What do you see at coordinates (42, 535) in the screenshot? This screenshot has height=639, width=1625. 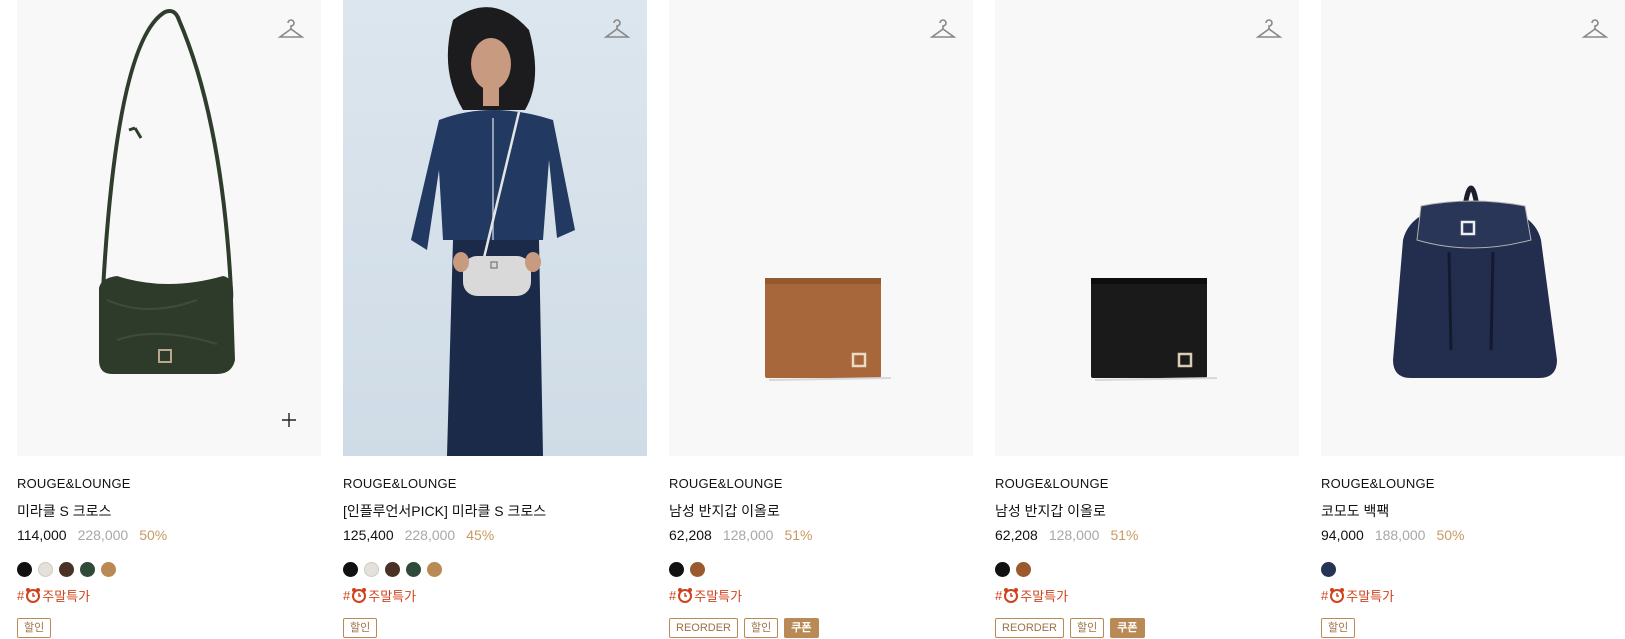 I see `sale-price: 114,000` at bounding box center [42, 535].